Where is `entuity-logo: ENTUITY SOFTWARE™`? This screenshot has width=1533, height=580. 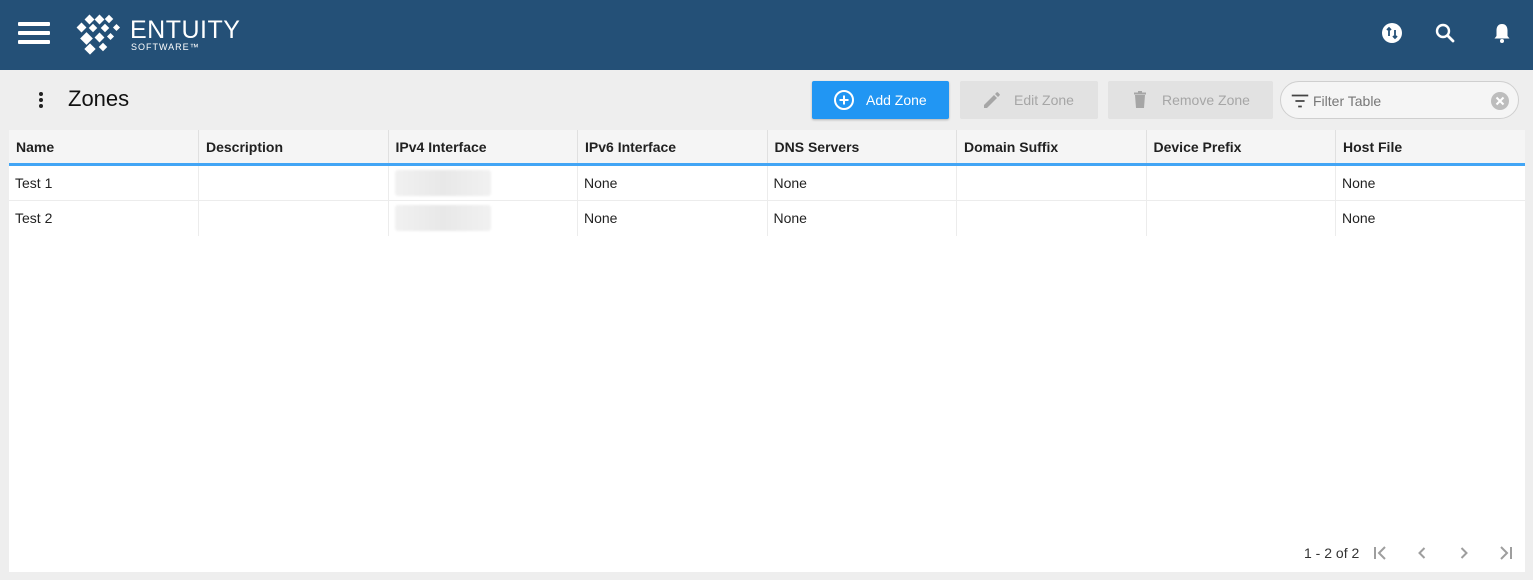 entuity-logo: ENTUITY SOFTWARE™ is located at coordinates (162, 35).